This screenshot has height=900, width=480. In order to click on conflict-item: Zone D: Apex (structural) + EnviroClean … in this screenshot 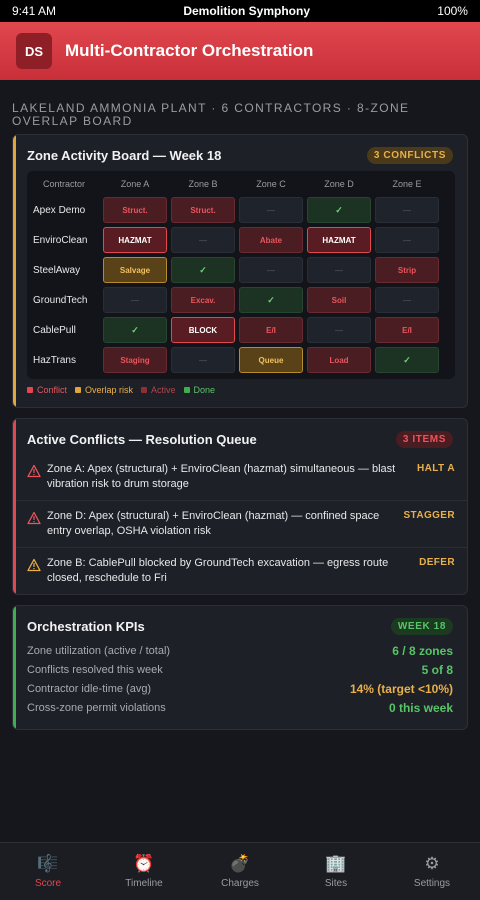, I will do `click(240, 524)`.